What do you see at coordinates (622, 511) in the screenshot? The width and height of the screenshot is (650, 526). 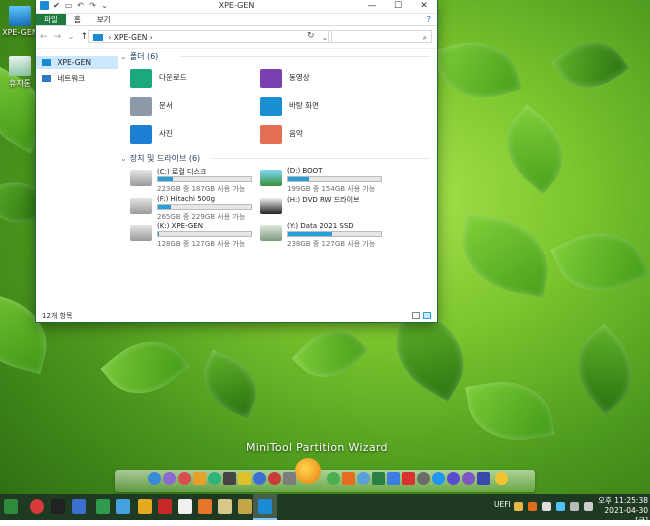 I see `clock: 오후 11:25:38 2021-04-30 [금]` at bounding box center [622, 511].